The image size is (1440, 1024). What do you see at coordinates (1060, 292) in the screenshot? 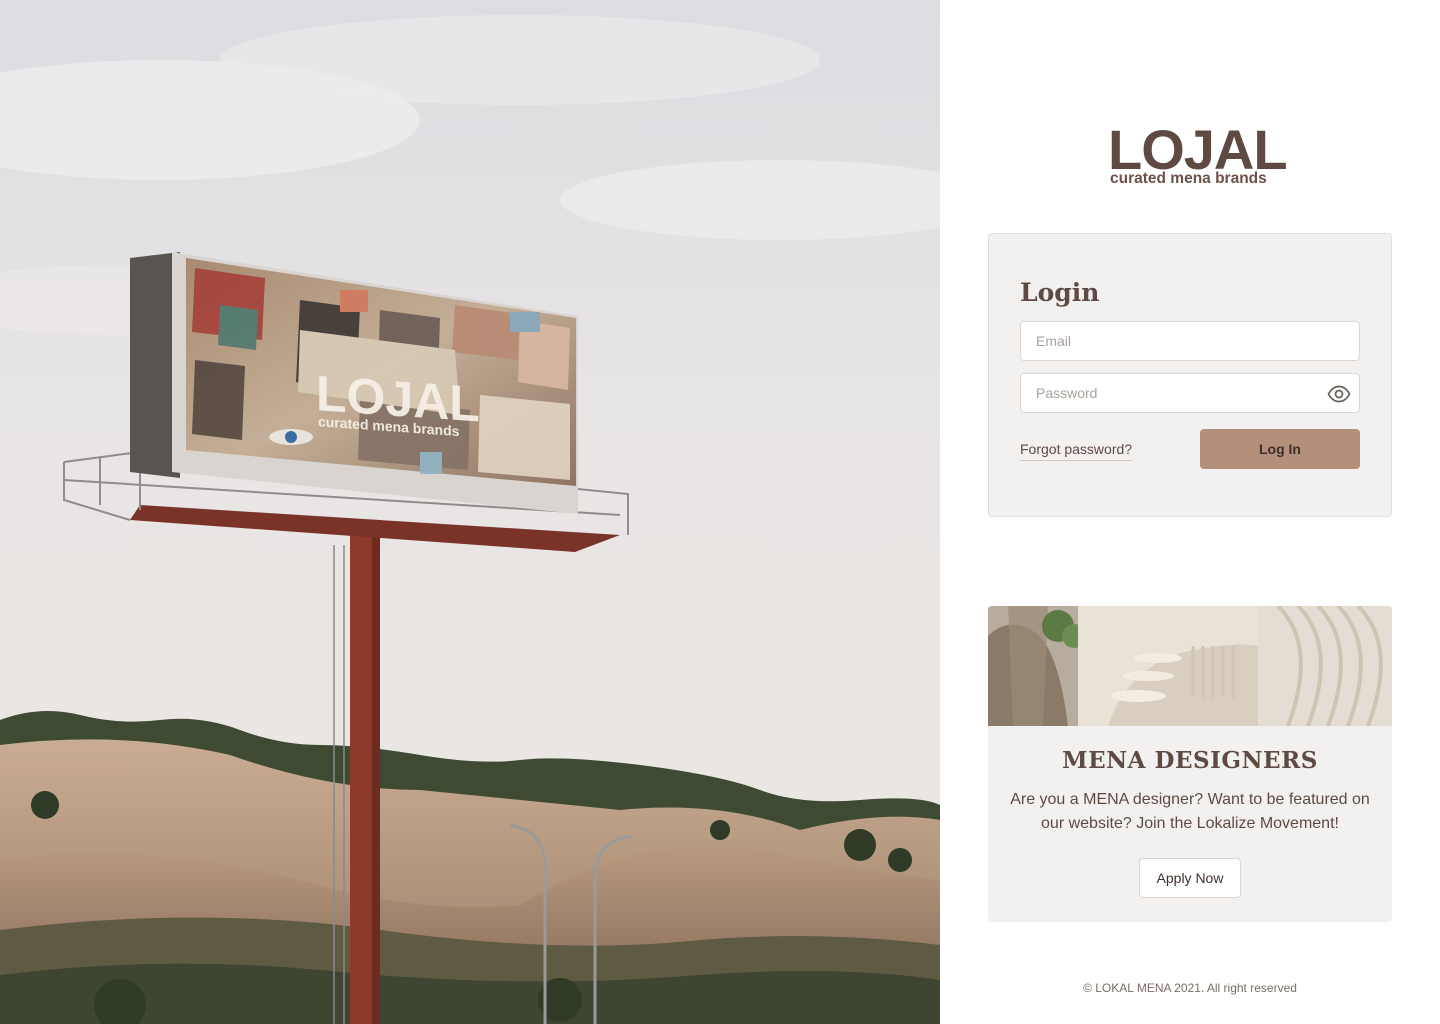
I see `login-title: Login` at bounding box center [1060, 292].